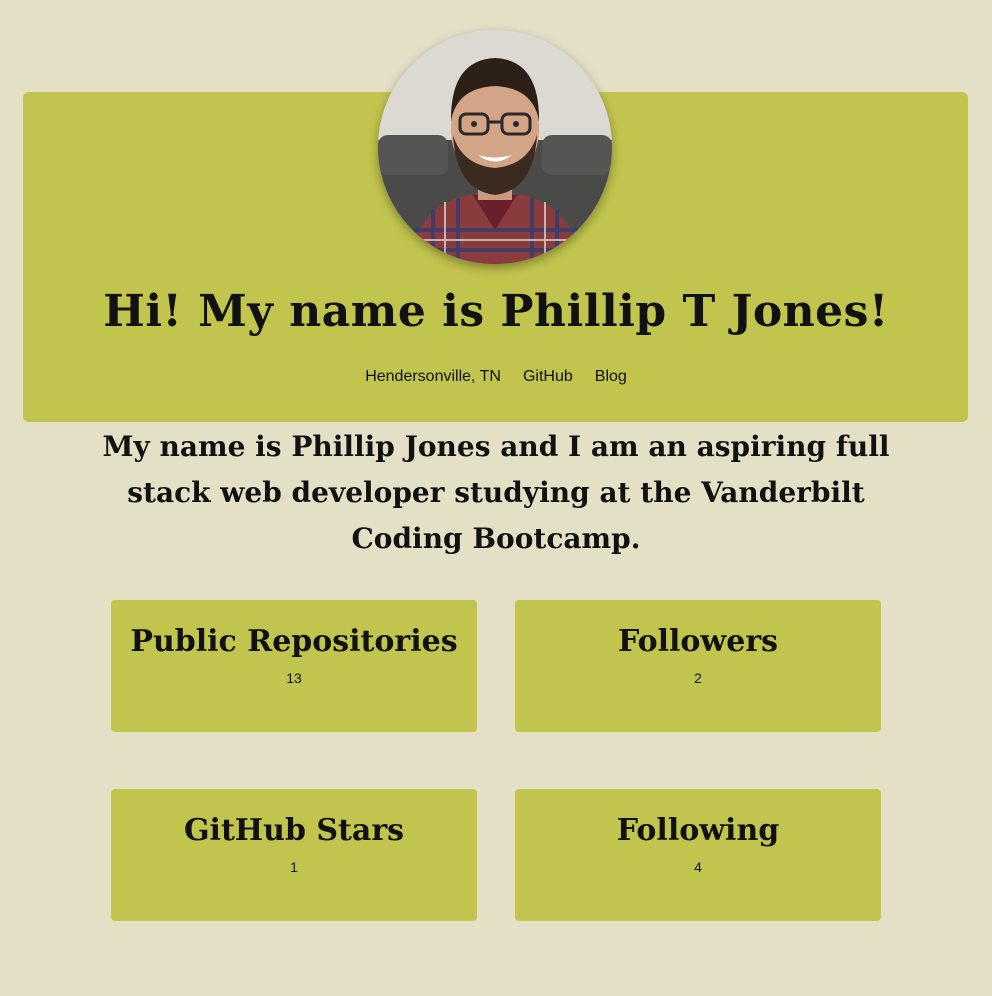 The width and height of the screenshot is (992, 996). What do you see at coordinates (698, 867) in the screenshot?
I see `following-count: 4` at bounding box center [698, 867].